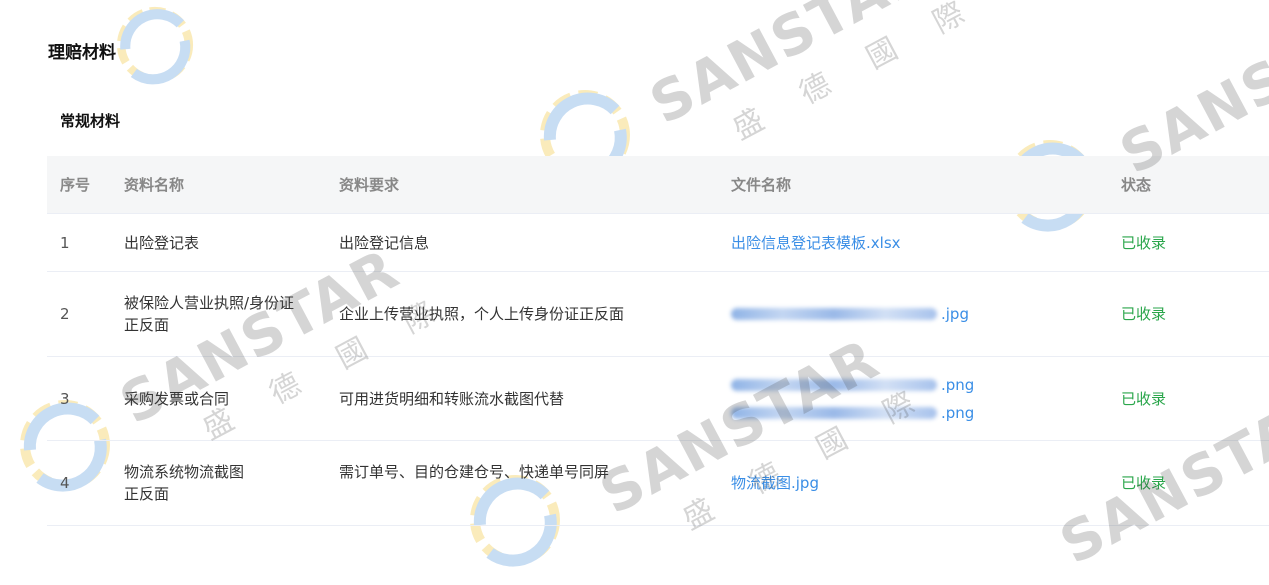 This screenshot has height=585, width=1269. I want to click on sanstar-logo-icon, so click(155, 45).